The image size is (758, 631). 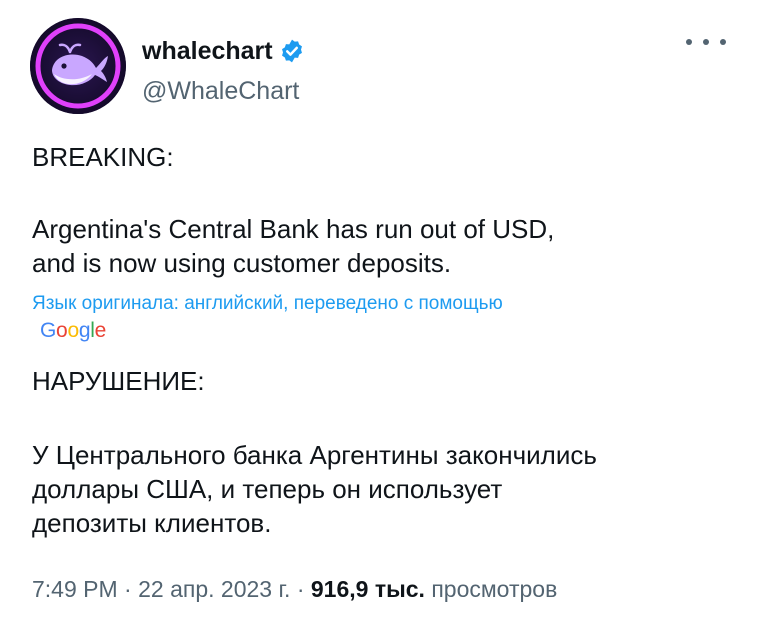 I want to click on author-display-name: whalechart, so click(x=207, y=51).